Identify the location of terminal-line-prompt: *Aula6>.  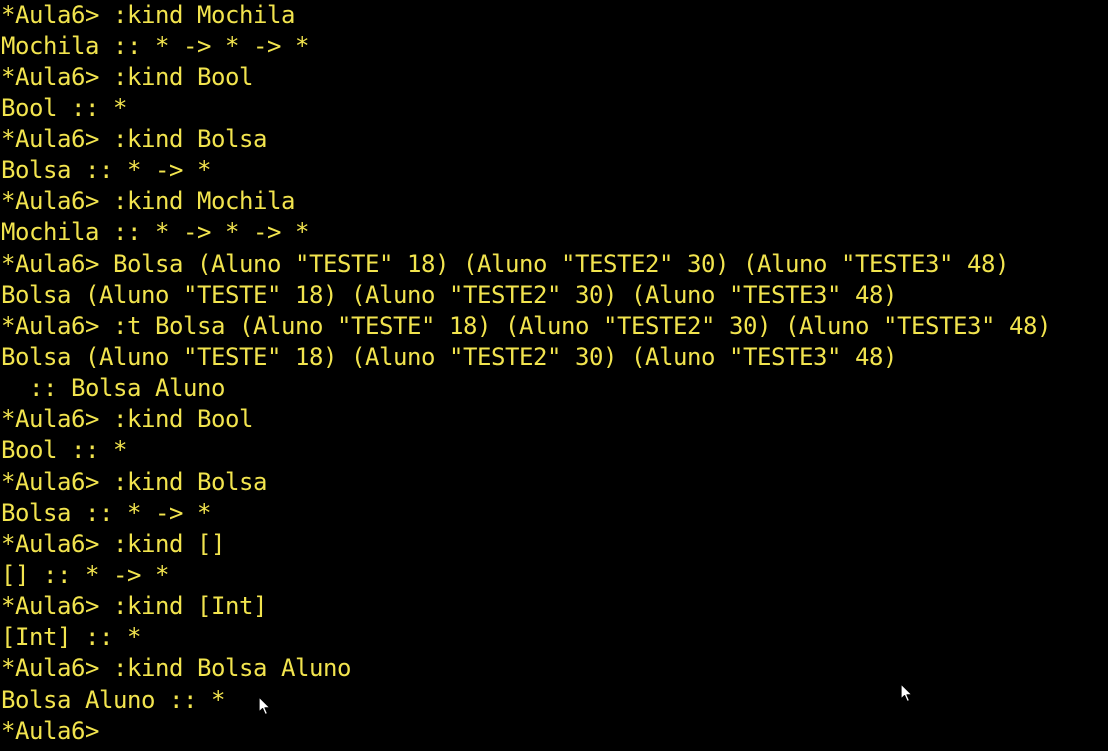
(50, 731).